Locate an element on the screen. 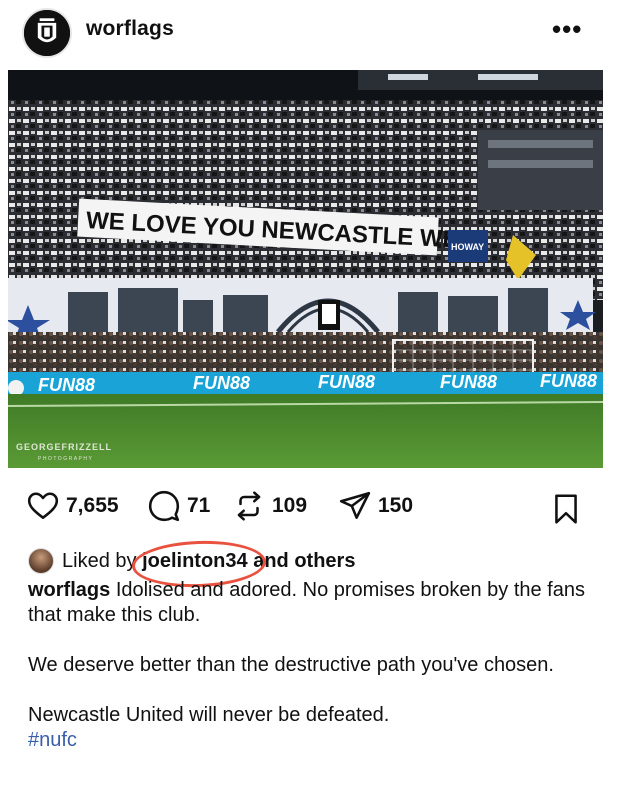 Image resolution: width=619 pixels, height=792 pixels. ad-board-5: FUN88 is located at coordinates (568, 381).